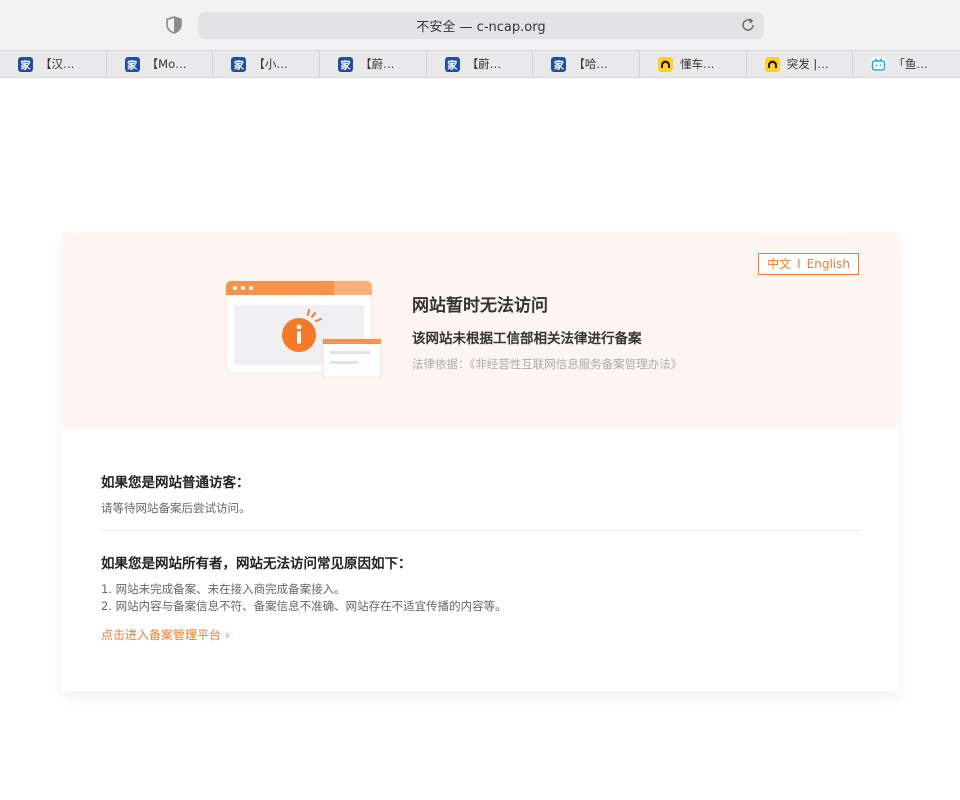  I want to click on address-text: 不安全 — c-ncap.org, so click(481, 27).